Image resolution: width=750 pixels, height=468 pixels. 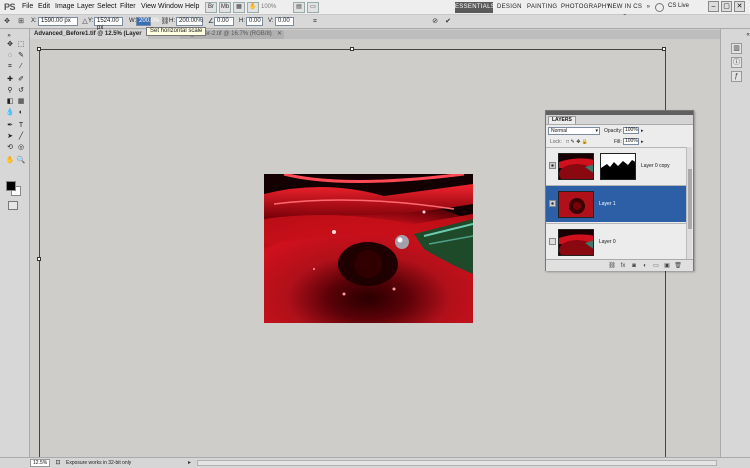 What do you see at coordinates (44, 6) in the screenshot?
I see `menu-edit: Edit` at bounding box center [44, 6].